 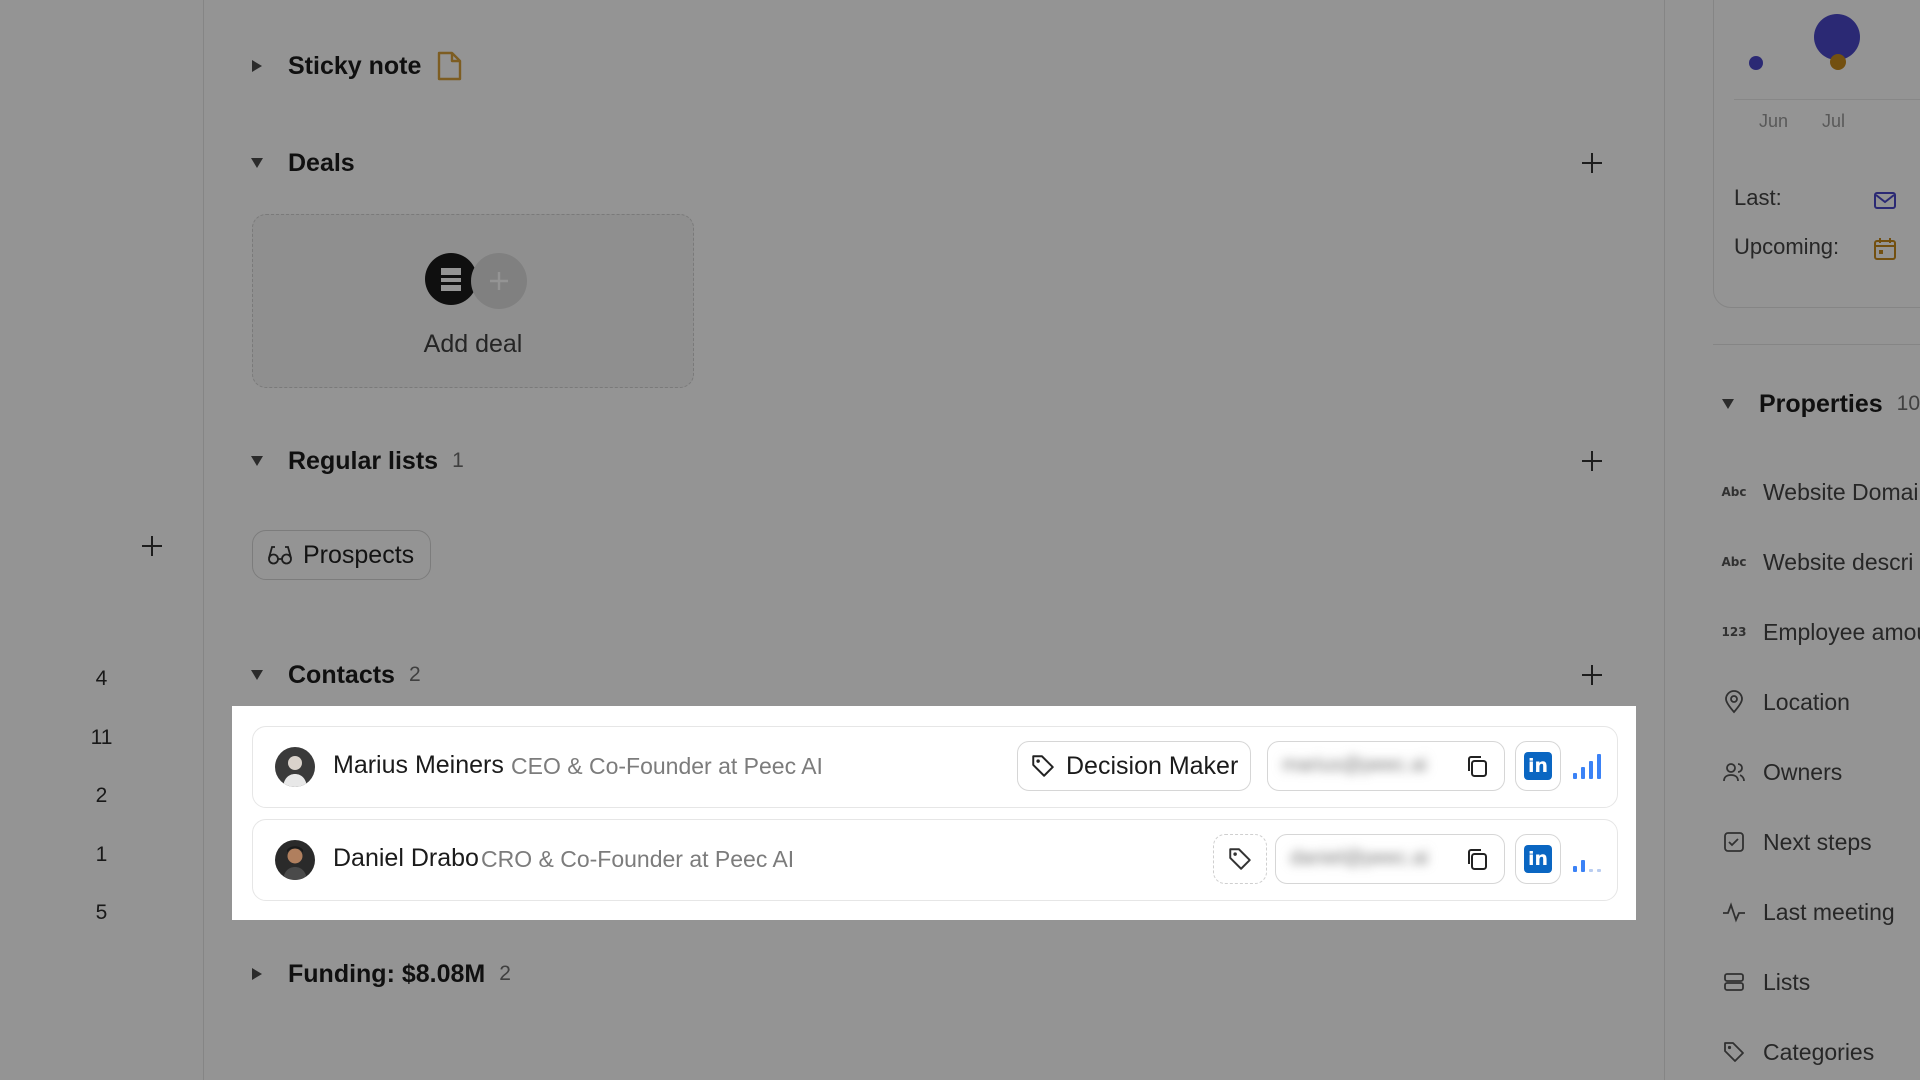 What do you see at coordinates (101, 795) in the screenshot?
I see `gutter-count: 2` at bounding box center [101, 795].